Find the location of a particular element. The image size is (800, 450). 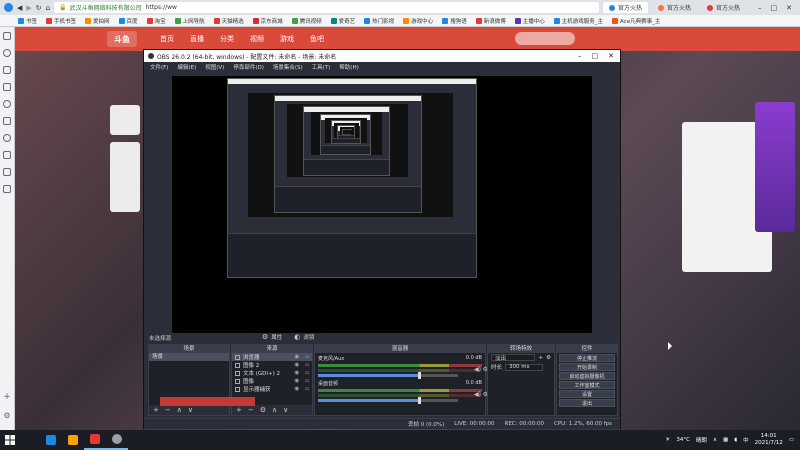

bookmark-item: 百度 is located at coordinates (128, 21).